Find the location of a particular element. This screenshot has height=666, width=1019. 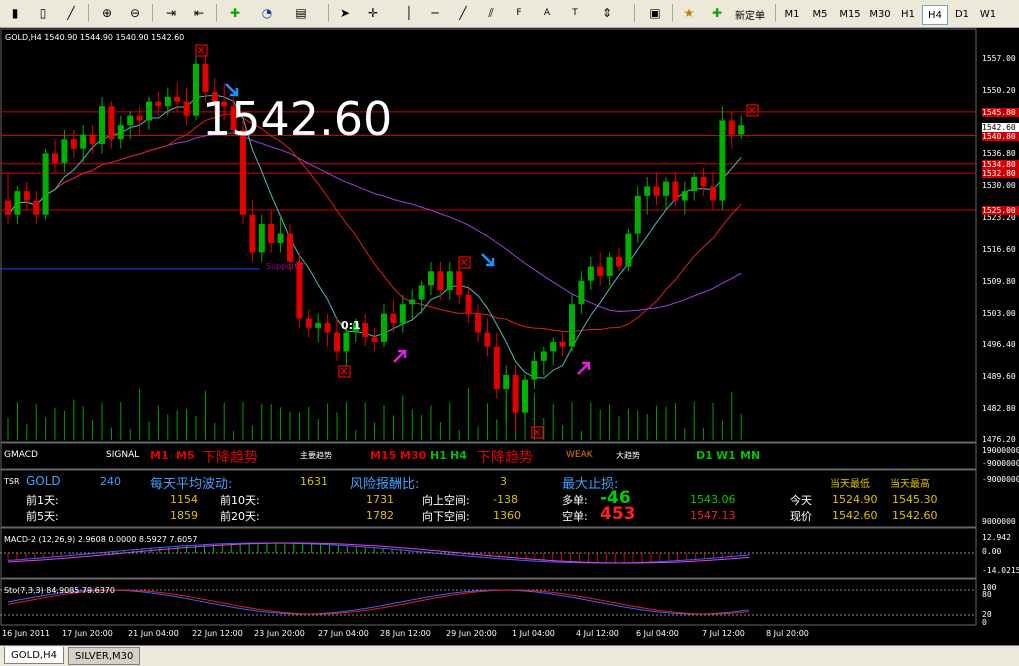

time-axis-tick: 23 Jun 20:00 is located at coordinates (279, 633).